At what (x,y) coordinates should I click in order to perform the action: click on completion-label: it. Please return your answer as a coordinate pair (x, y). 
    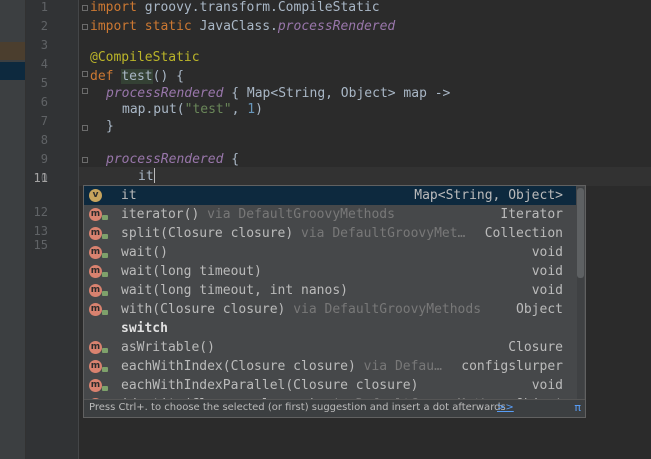
    Looking at the image, I should click on (129, 195).